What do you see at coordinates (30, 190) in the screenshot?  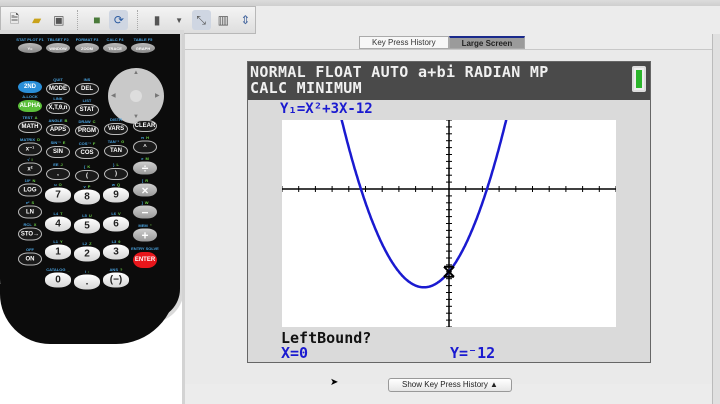 I see `key-log: LOG` at bounding box center [30, 190].